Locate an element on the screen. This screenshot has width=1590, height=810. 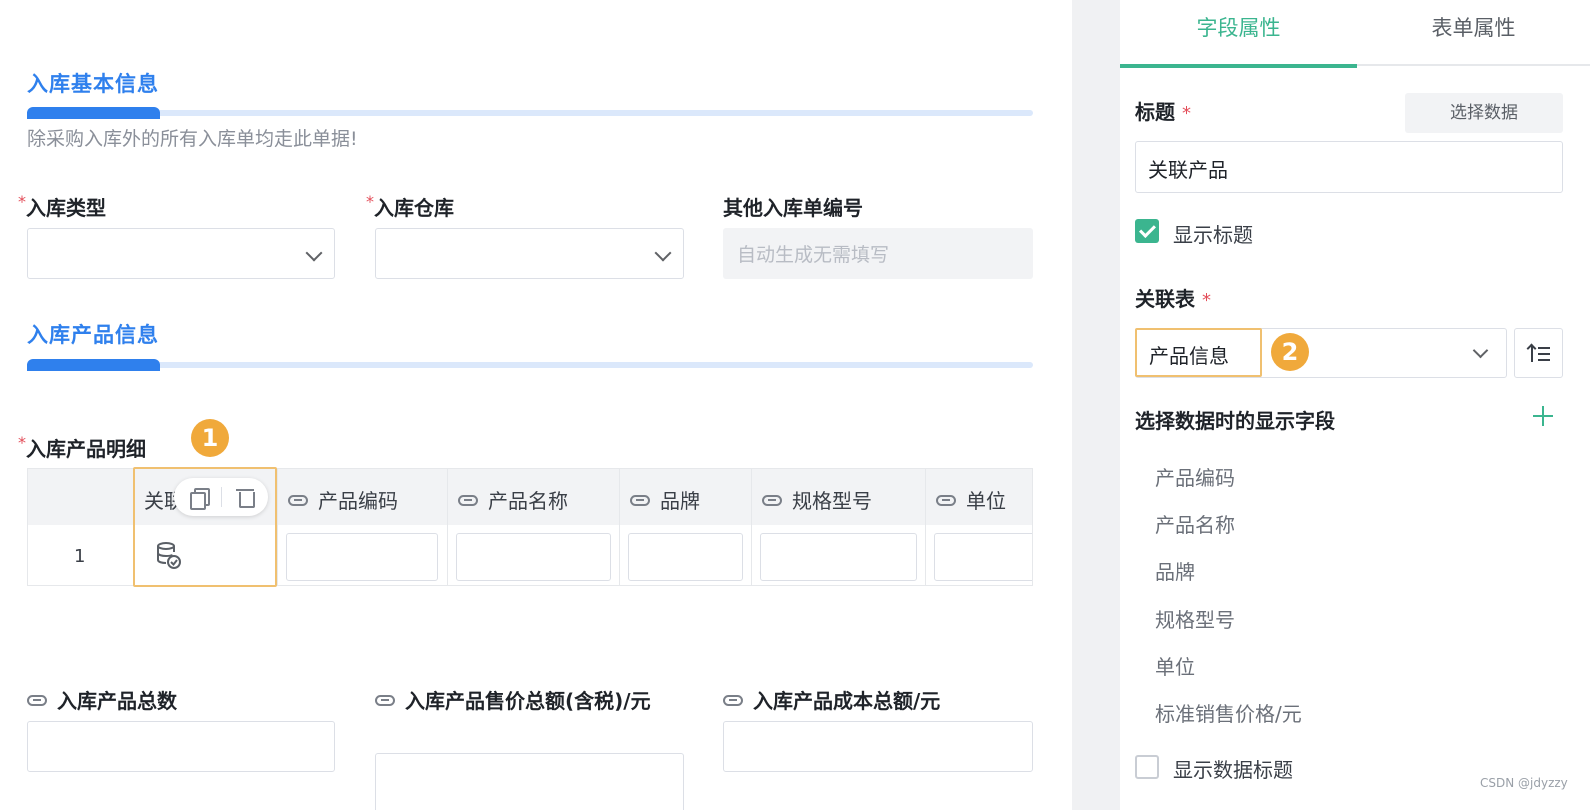
table-column-product-code: 产品编码 is located at coordinates (363, 527).